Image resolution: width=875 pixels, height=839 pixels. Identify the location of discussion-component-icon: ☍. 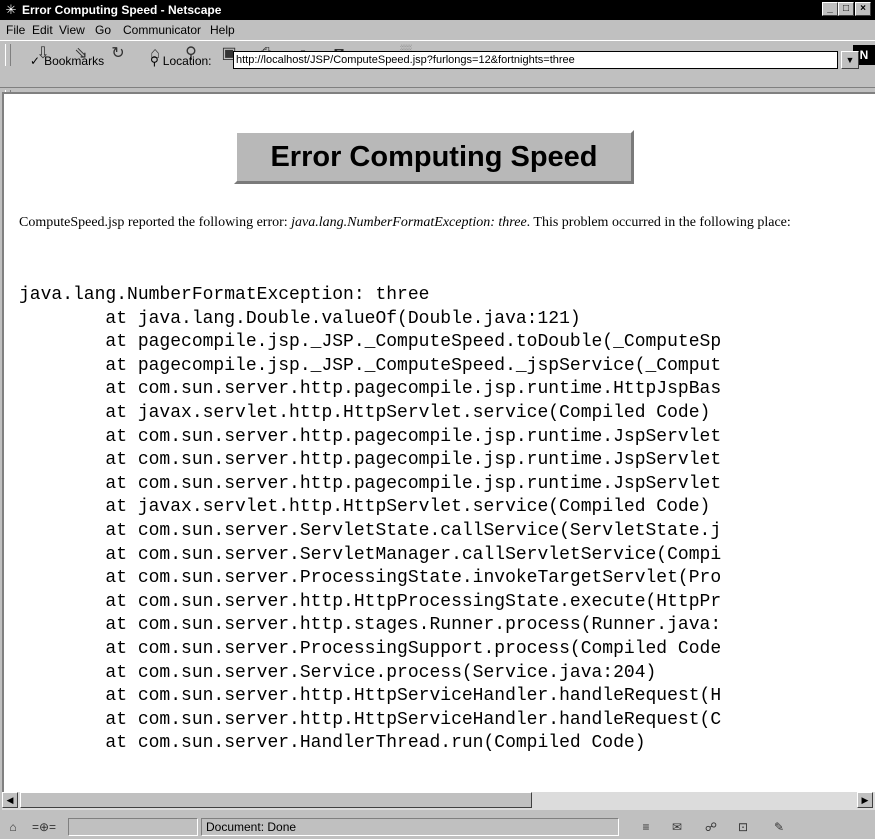
(711, 827).